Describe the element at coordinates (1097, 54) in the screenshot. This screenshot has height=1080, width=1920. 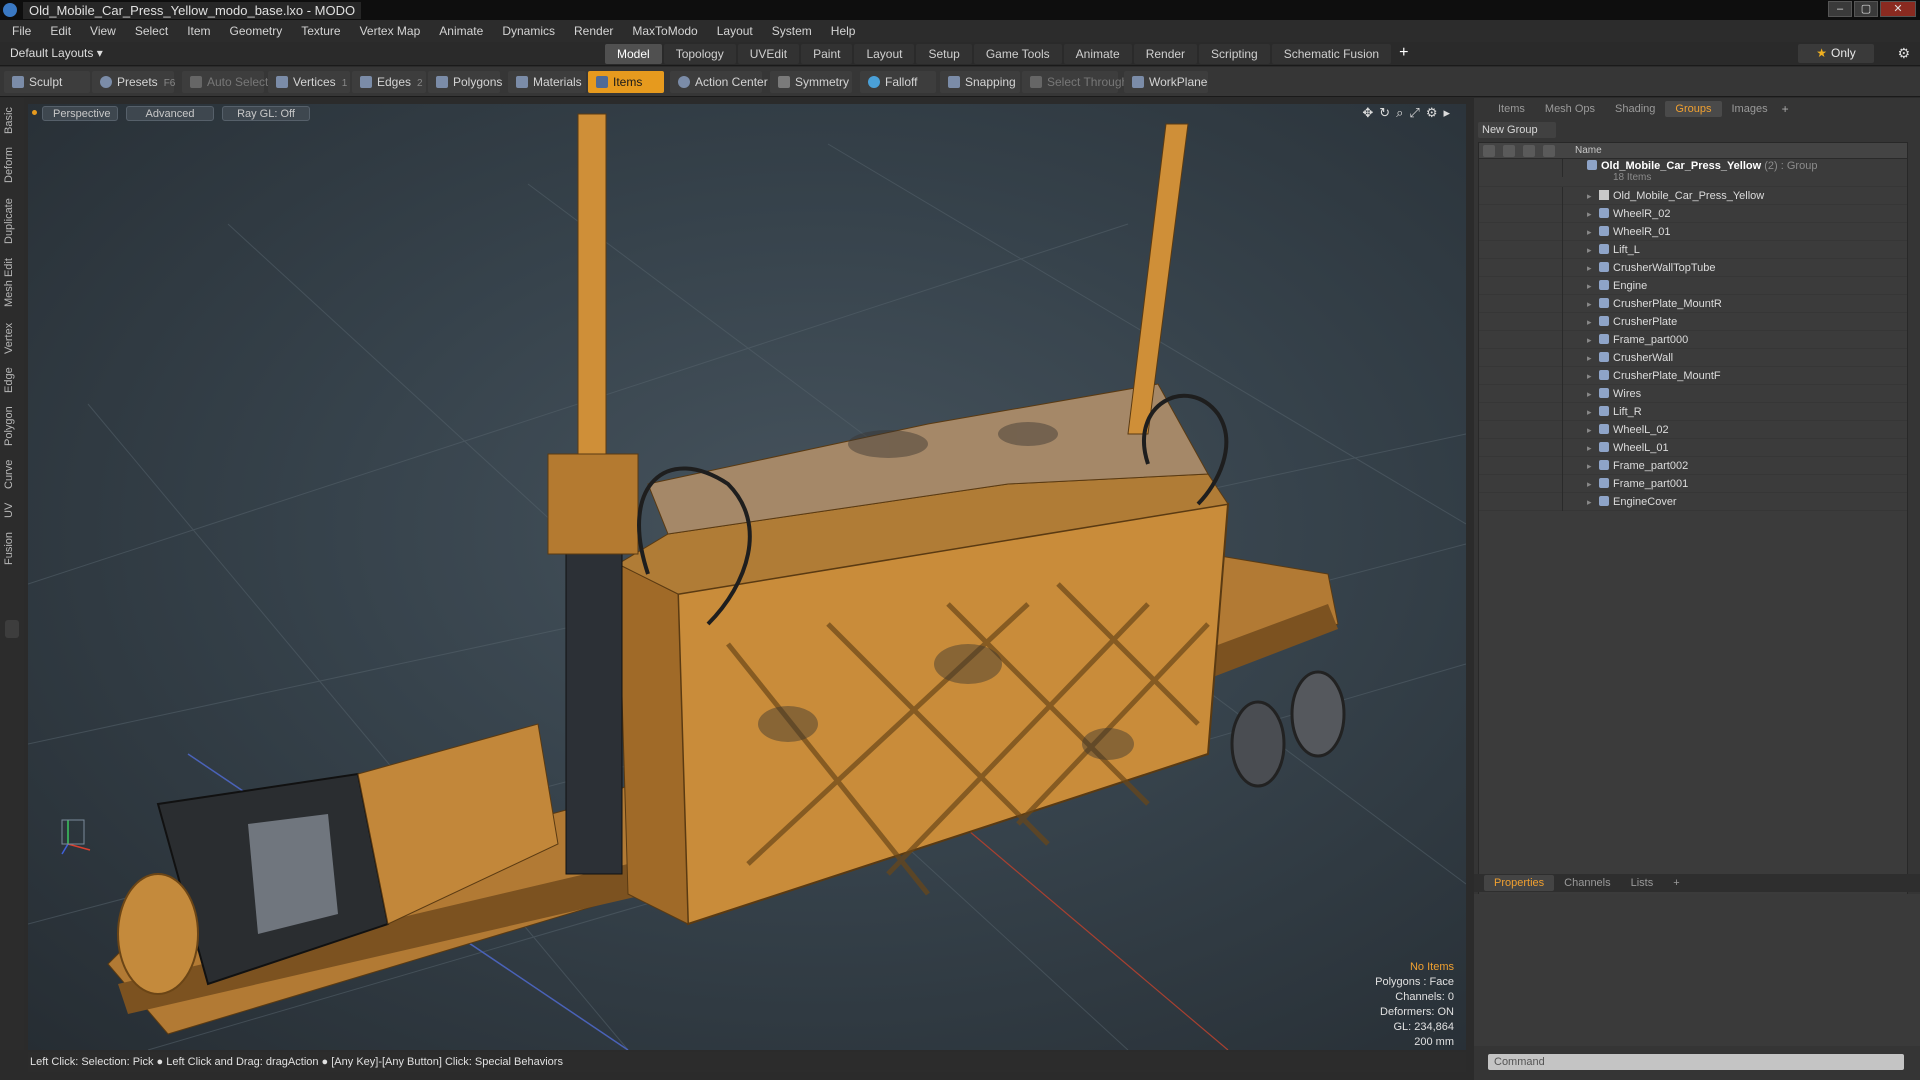
I see `tab-animate: Animate` at that location.